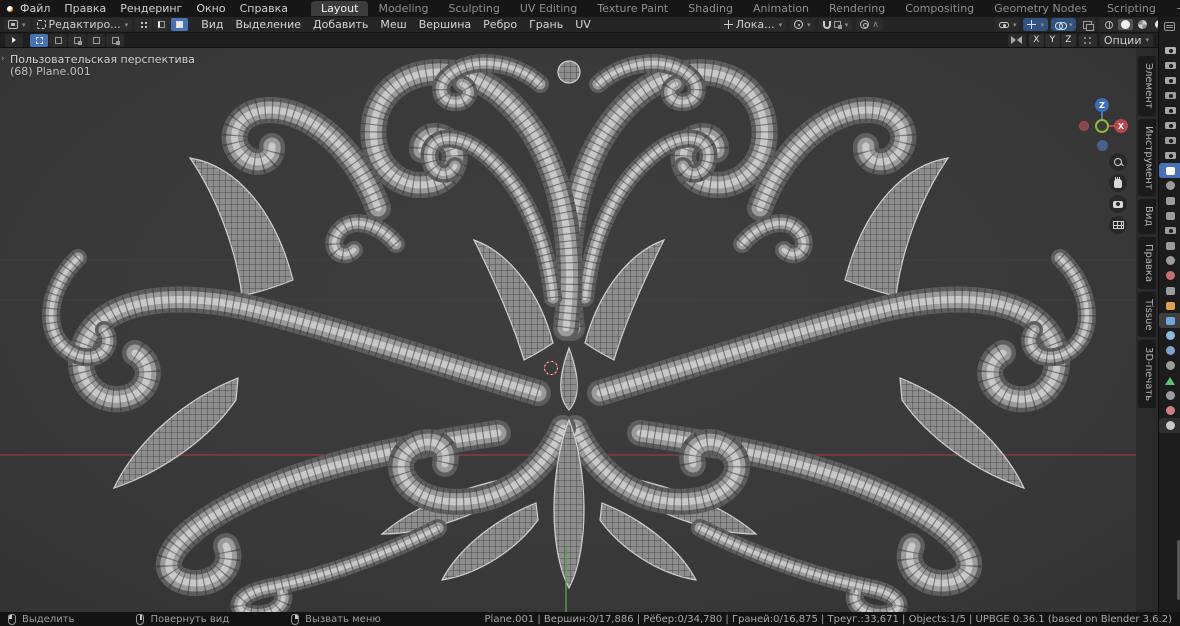 This screenshot has width=1180, height=626. Describe the element at coordinates (1169, 170) in the screenshot. I see `active-screen-tab-icon` at that location.